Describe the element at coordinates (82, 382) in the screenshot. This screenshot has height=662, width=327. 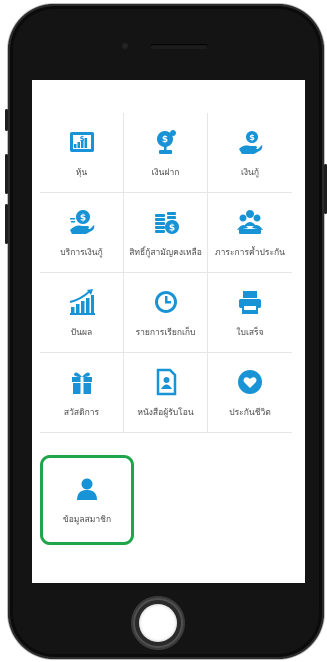
I see `gift-icon` at that location.